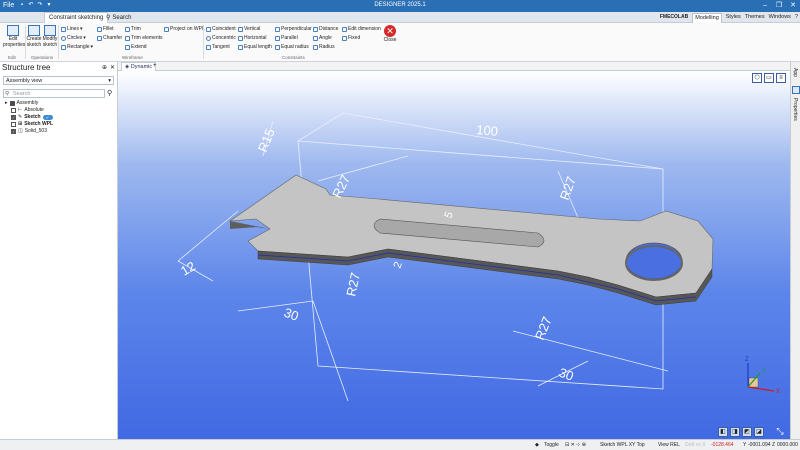 The height and width of the screenshot is (450, 800). What do you see at coordinates (29, 110) in the screenshot?
I see `tree-item-absolute: ⊢ Absolute` at bounding box center [29, 110].